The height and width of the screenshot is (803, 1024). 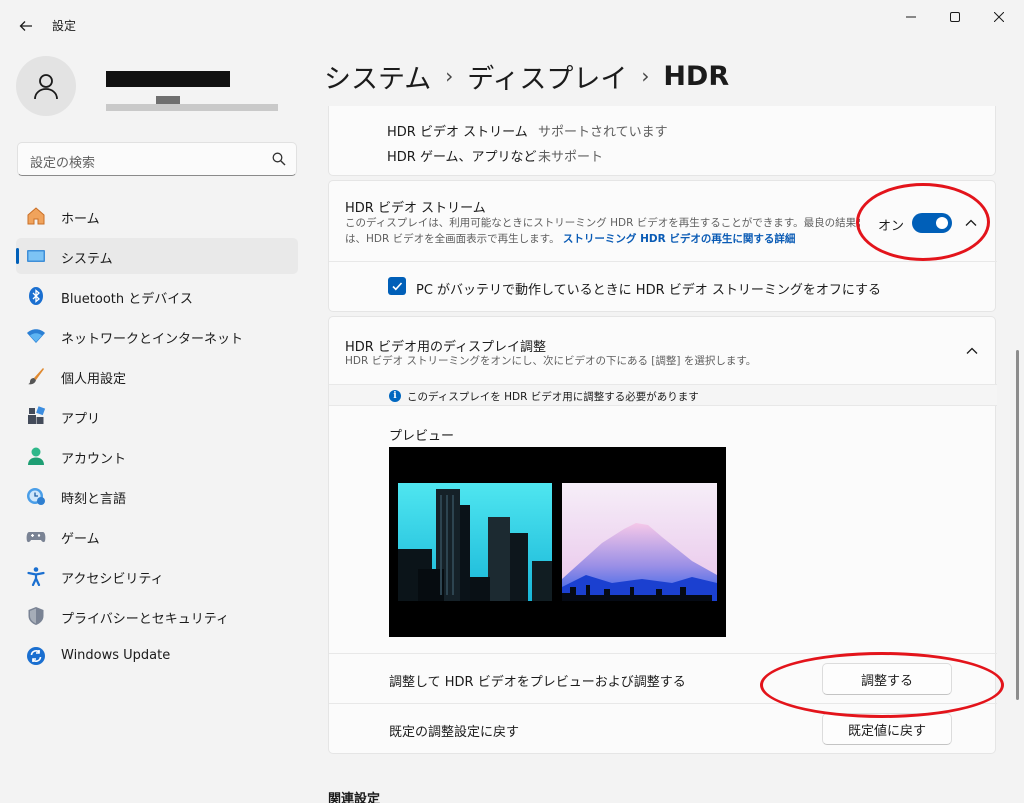 I want to click on maximize-icon, so click(x=955, y=17).